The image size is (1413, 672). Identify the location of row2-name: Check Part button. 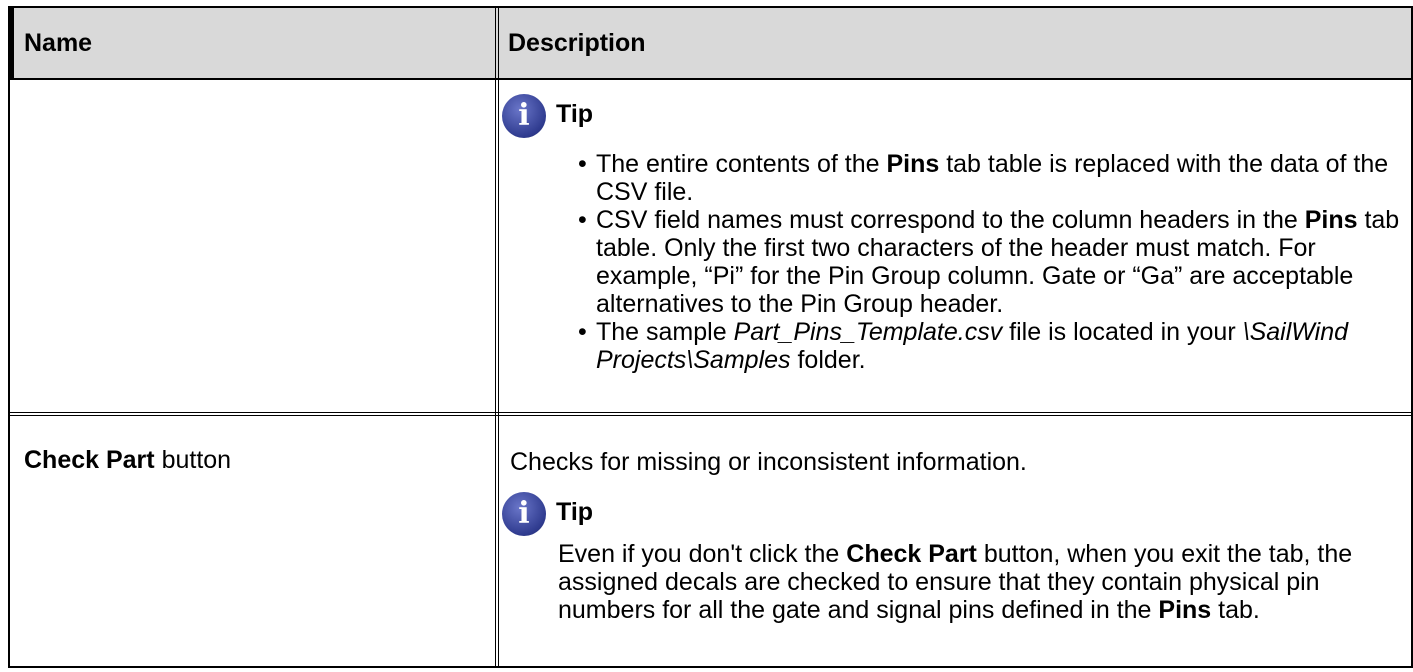
(127, 460).